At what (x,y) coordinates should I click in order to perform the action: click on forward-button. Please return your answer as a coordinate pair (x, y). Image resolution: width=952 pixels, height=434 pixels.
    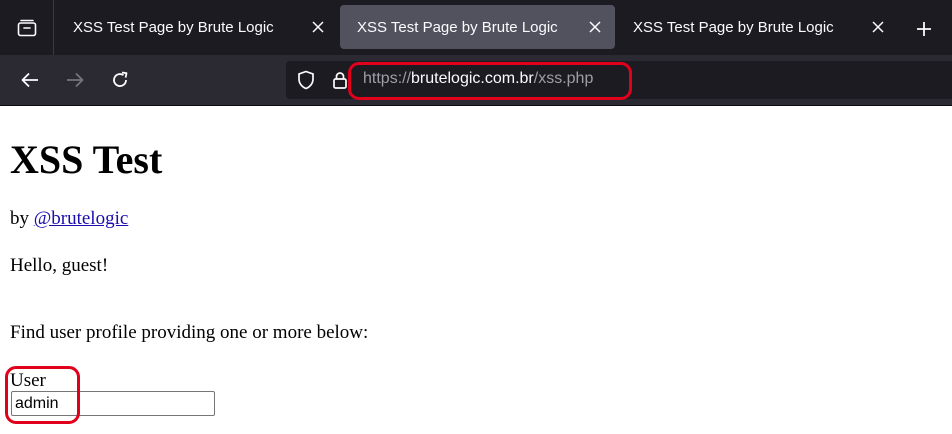
    Looking at the image, I should click on (75, 80).